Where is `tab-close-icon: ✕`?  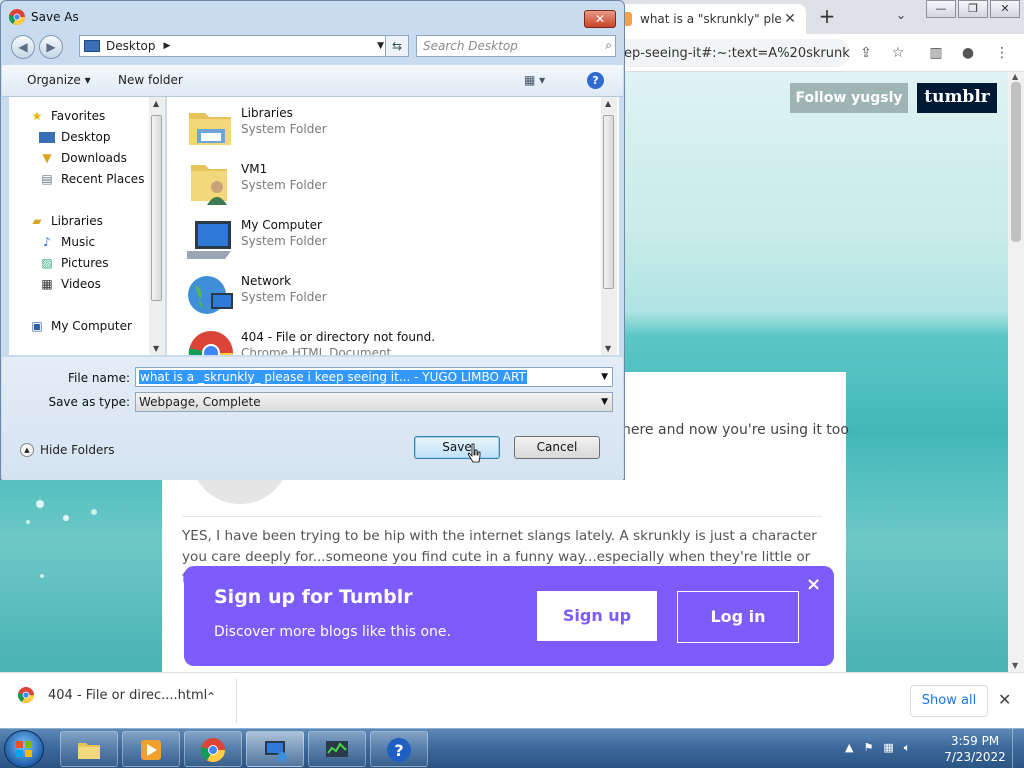 tab-close-icon: ✕ is located at coordinates (790, 19).